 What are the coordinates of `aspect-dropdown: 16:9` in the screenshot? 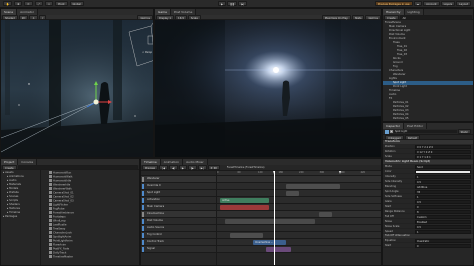 It's located at (181, 17).